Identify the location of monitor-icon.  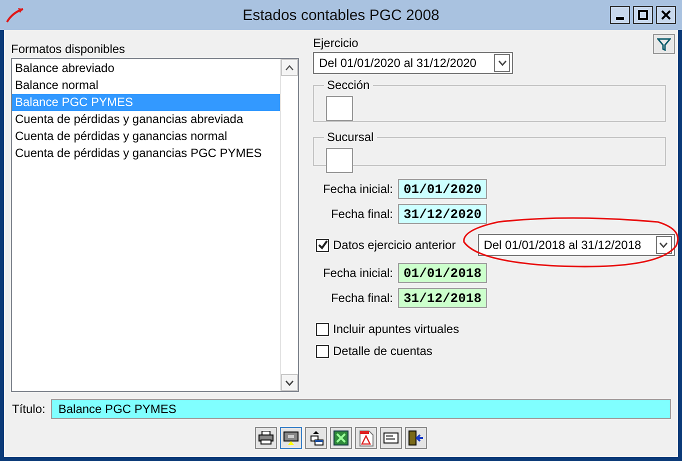
(291, 438).